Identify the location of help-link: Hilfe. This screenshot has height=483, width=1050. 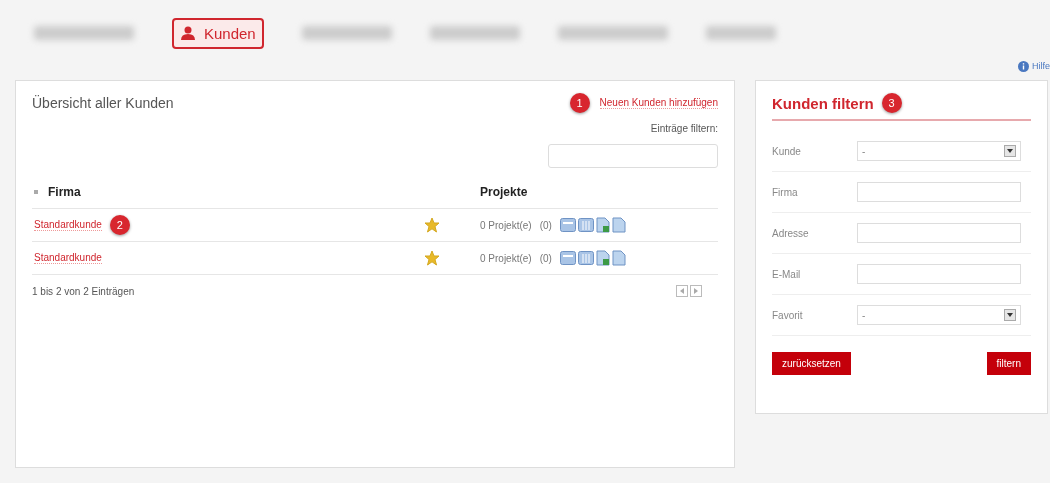
(1034, 66).